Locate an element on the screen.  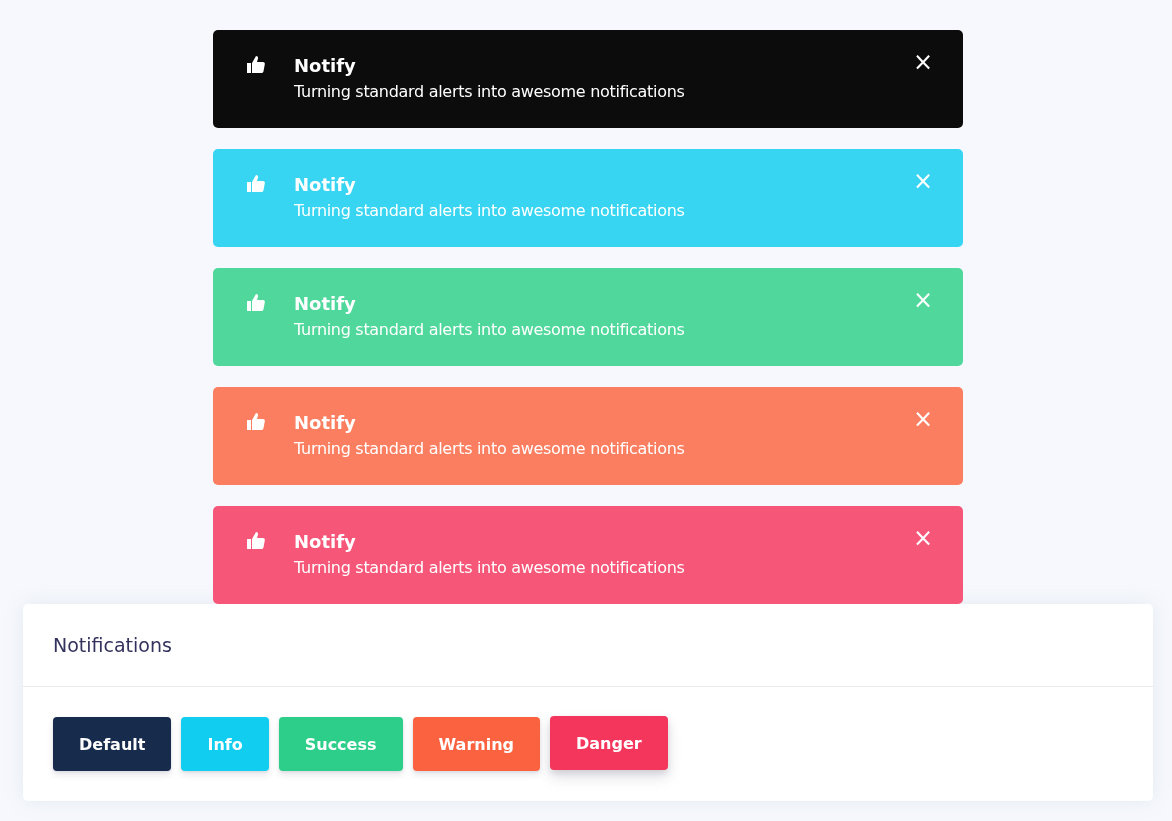
notify-button: Default is located at coordinates (112, 744).